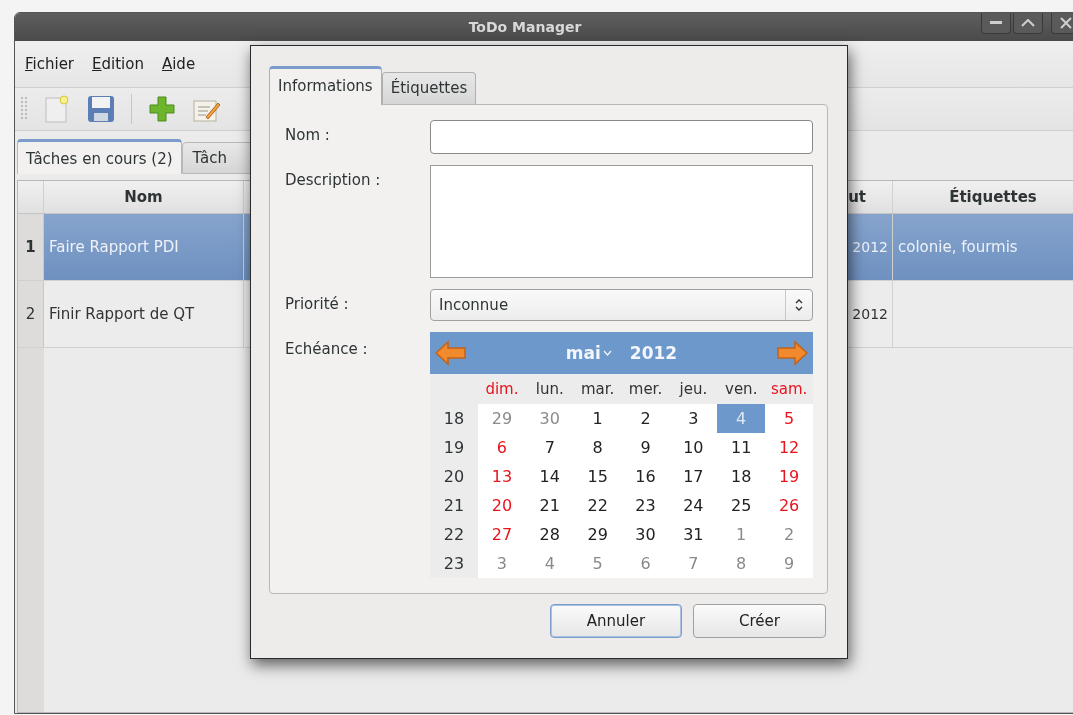  What do you see at coordinates (789, 476) in the screenshot?
I see `calendar-day: 19` at bounding box center [789, 476].